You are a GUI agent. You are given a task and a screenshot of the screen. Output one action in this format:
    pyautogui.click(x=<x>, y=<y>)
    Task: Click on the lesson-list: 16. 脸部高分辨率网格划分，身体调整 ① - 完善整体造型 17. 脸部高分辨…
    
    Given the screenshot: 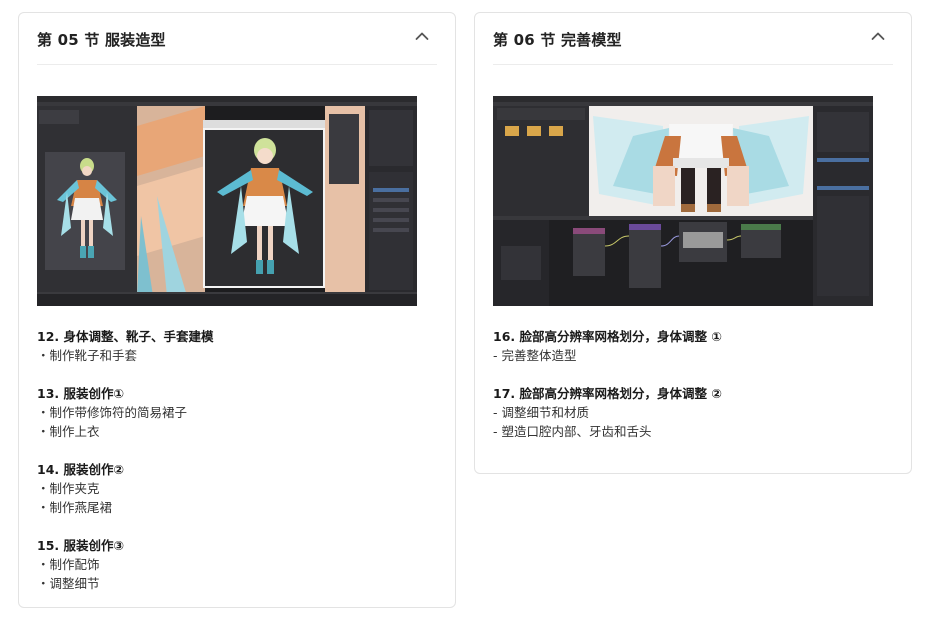 What is the action you would take?
    pyautogui.click(x=693, y=394)
    